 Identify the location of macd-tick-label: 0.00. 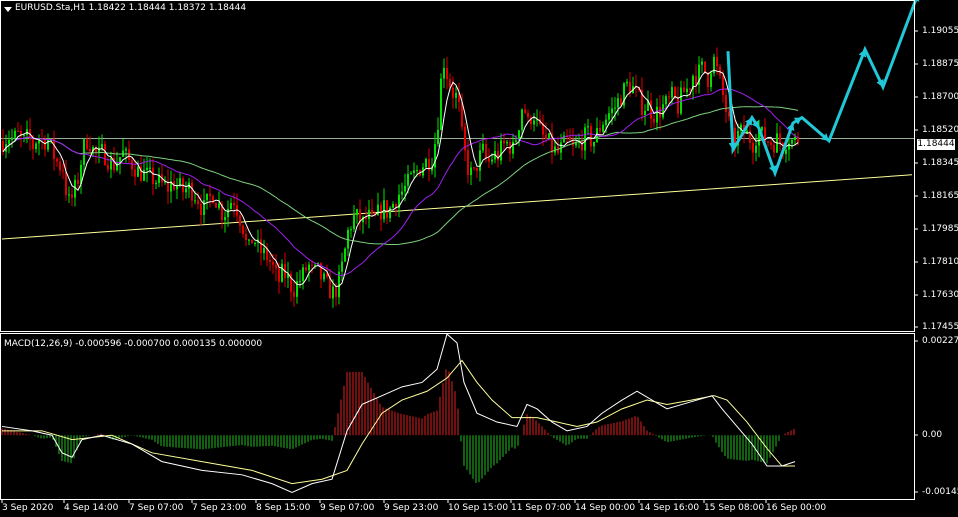
(932, 435).